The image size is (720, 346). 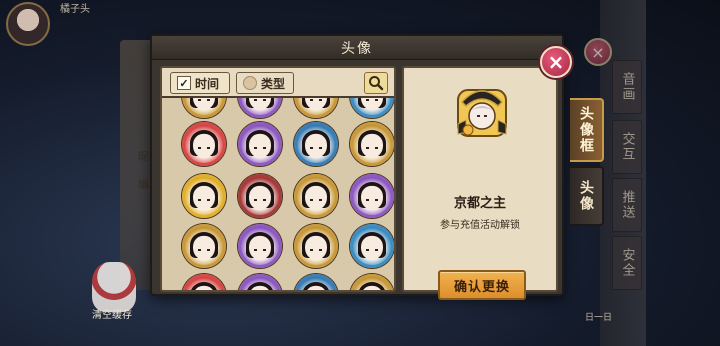 I want to click on close-button: ×, so click(x=556, y=62).